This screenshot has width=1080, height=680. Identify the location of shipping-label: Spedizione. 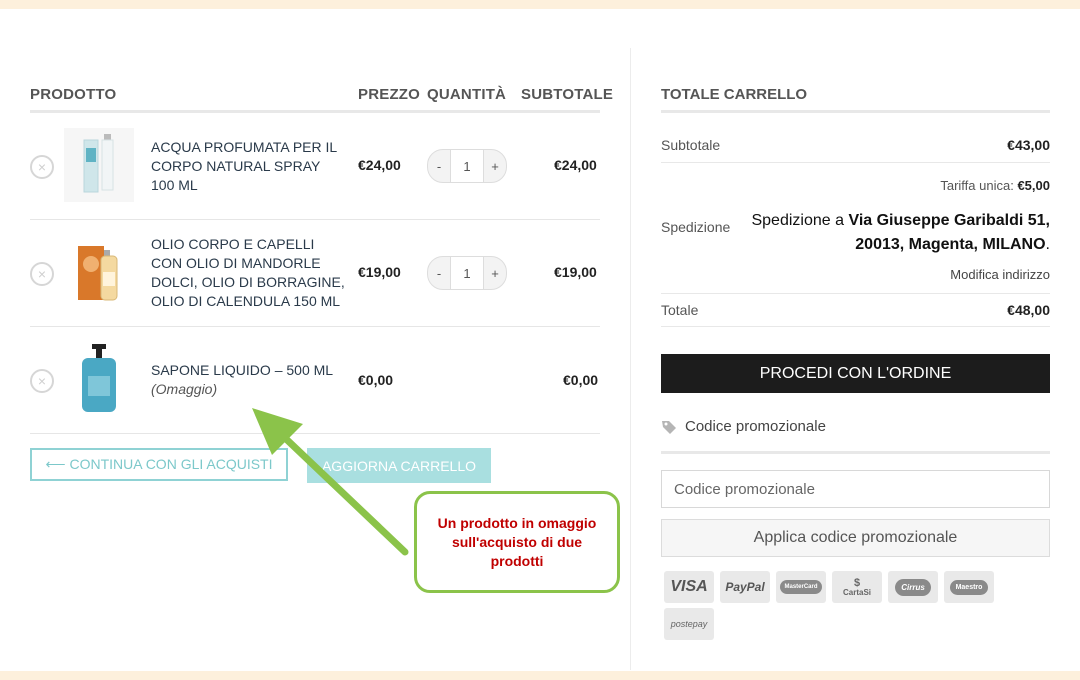
(696, 227).